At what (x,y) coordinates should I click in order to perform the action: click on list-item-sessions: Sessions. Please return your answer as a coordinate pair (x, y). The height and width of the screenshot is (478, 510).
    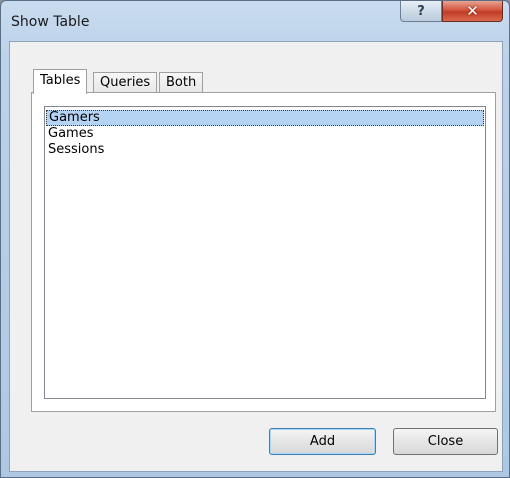
    Looking at the image, I should click on (265, 150).